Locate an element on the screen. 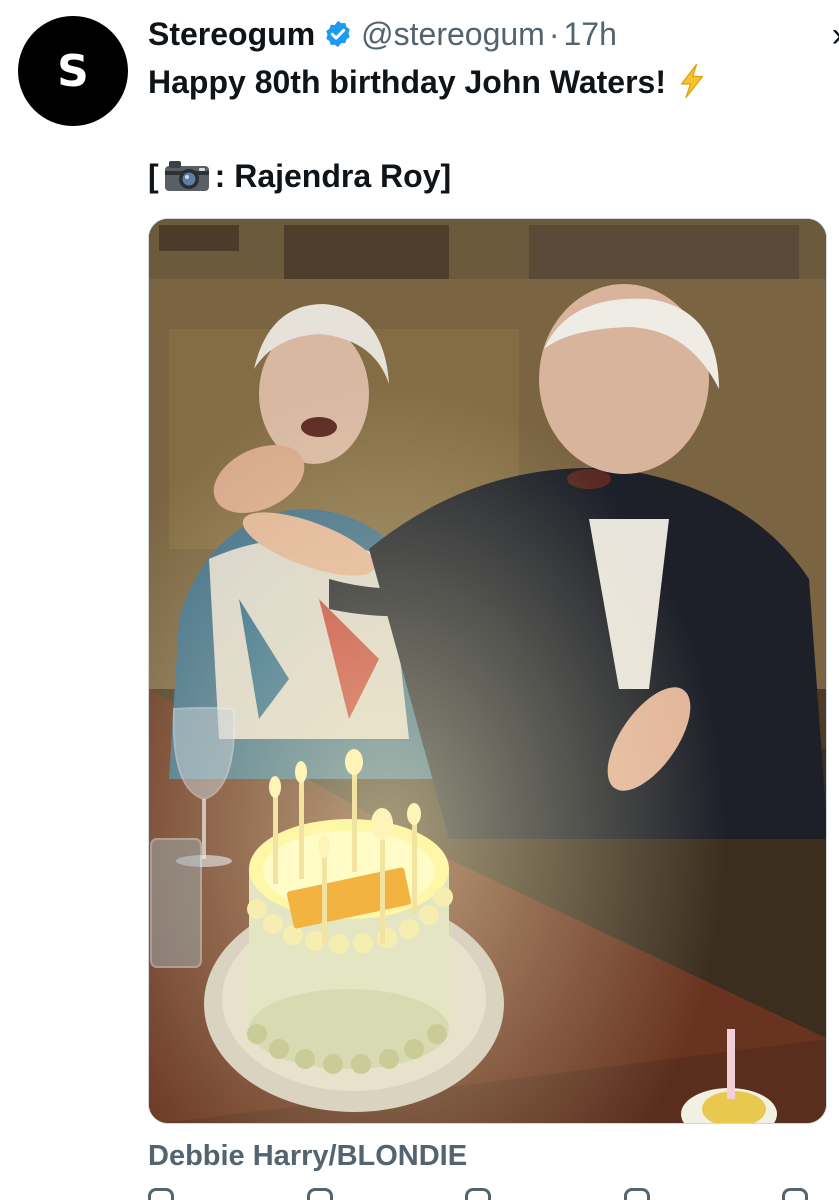  avatar-letter: S is located at coordinates (73, 71).